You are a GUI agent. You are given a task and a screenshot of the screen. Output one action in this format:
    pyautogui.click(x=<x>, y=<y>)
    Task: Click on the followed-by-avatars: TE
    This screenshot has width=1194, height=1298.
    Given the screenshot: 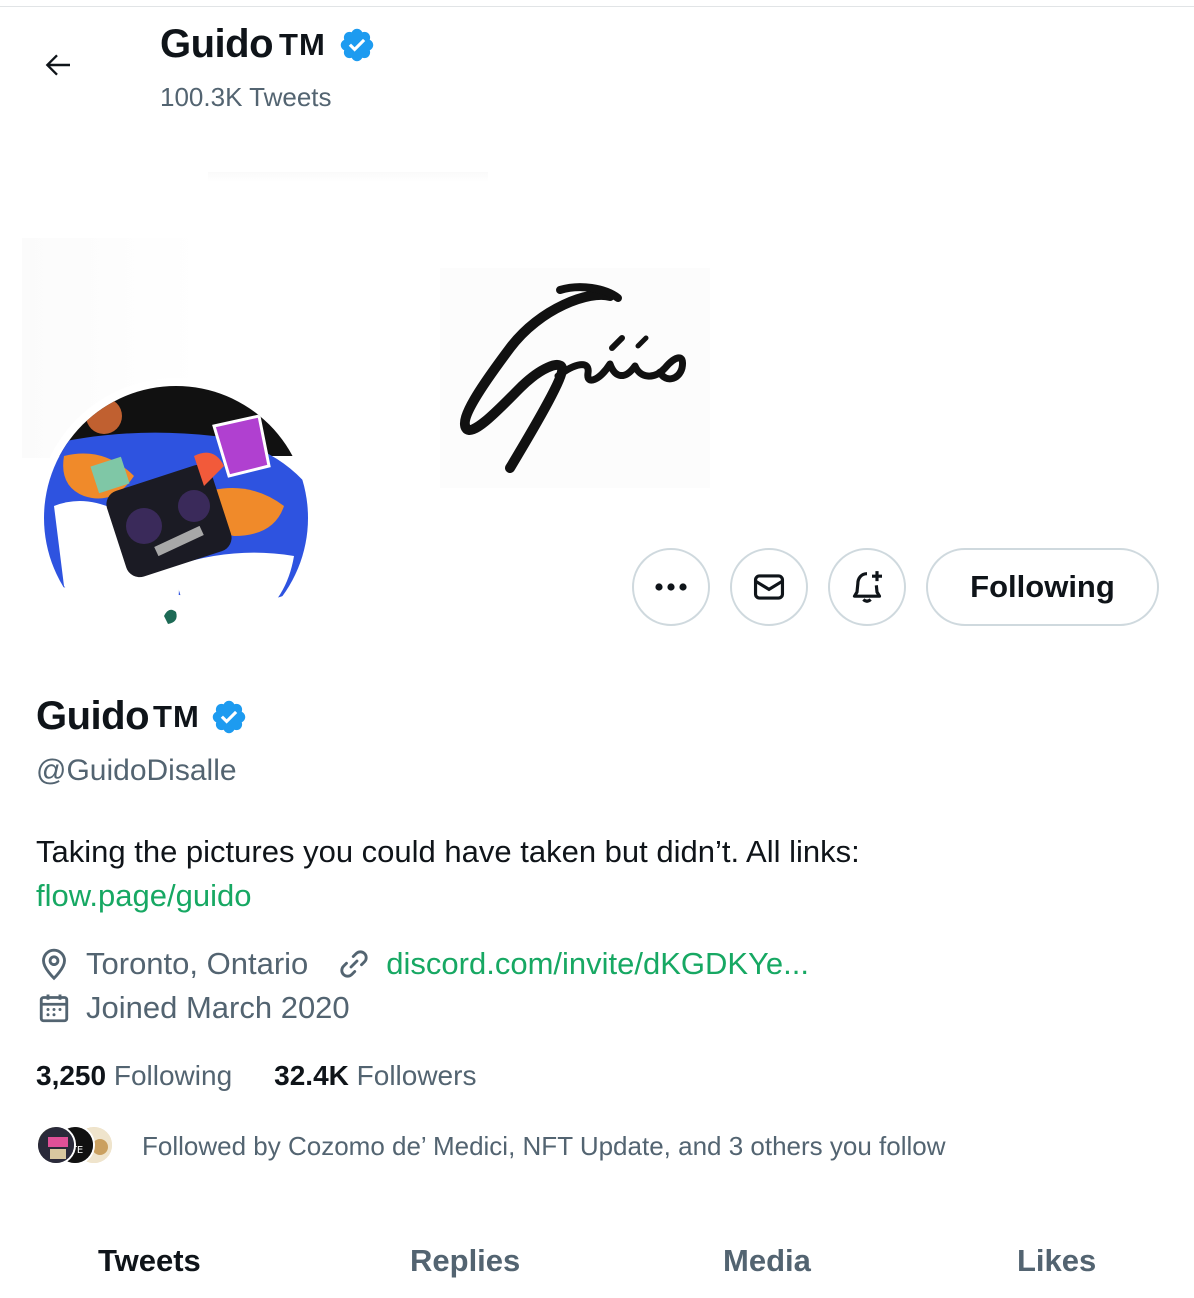 What is the action you would take?
    pyautogui.click(x=77, y=1146)
    